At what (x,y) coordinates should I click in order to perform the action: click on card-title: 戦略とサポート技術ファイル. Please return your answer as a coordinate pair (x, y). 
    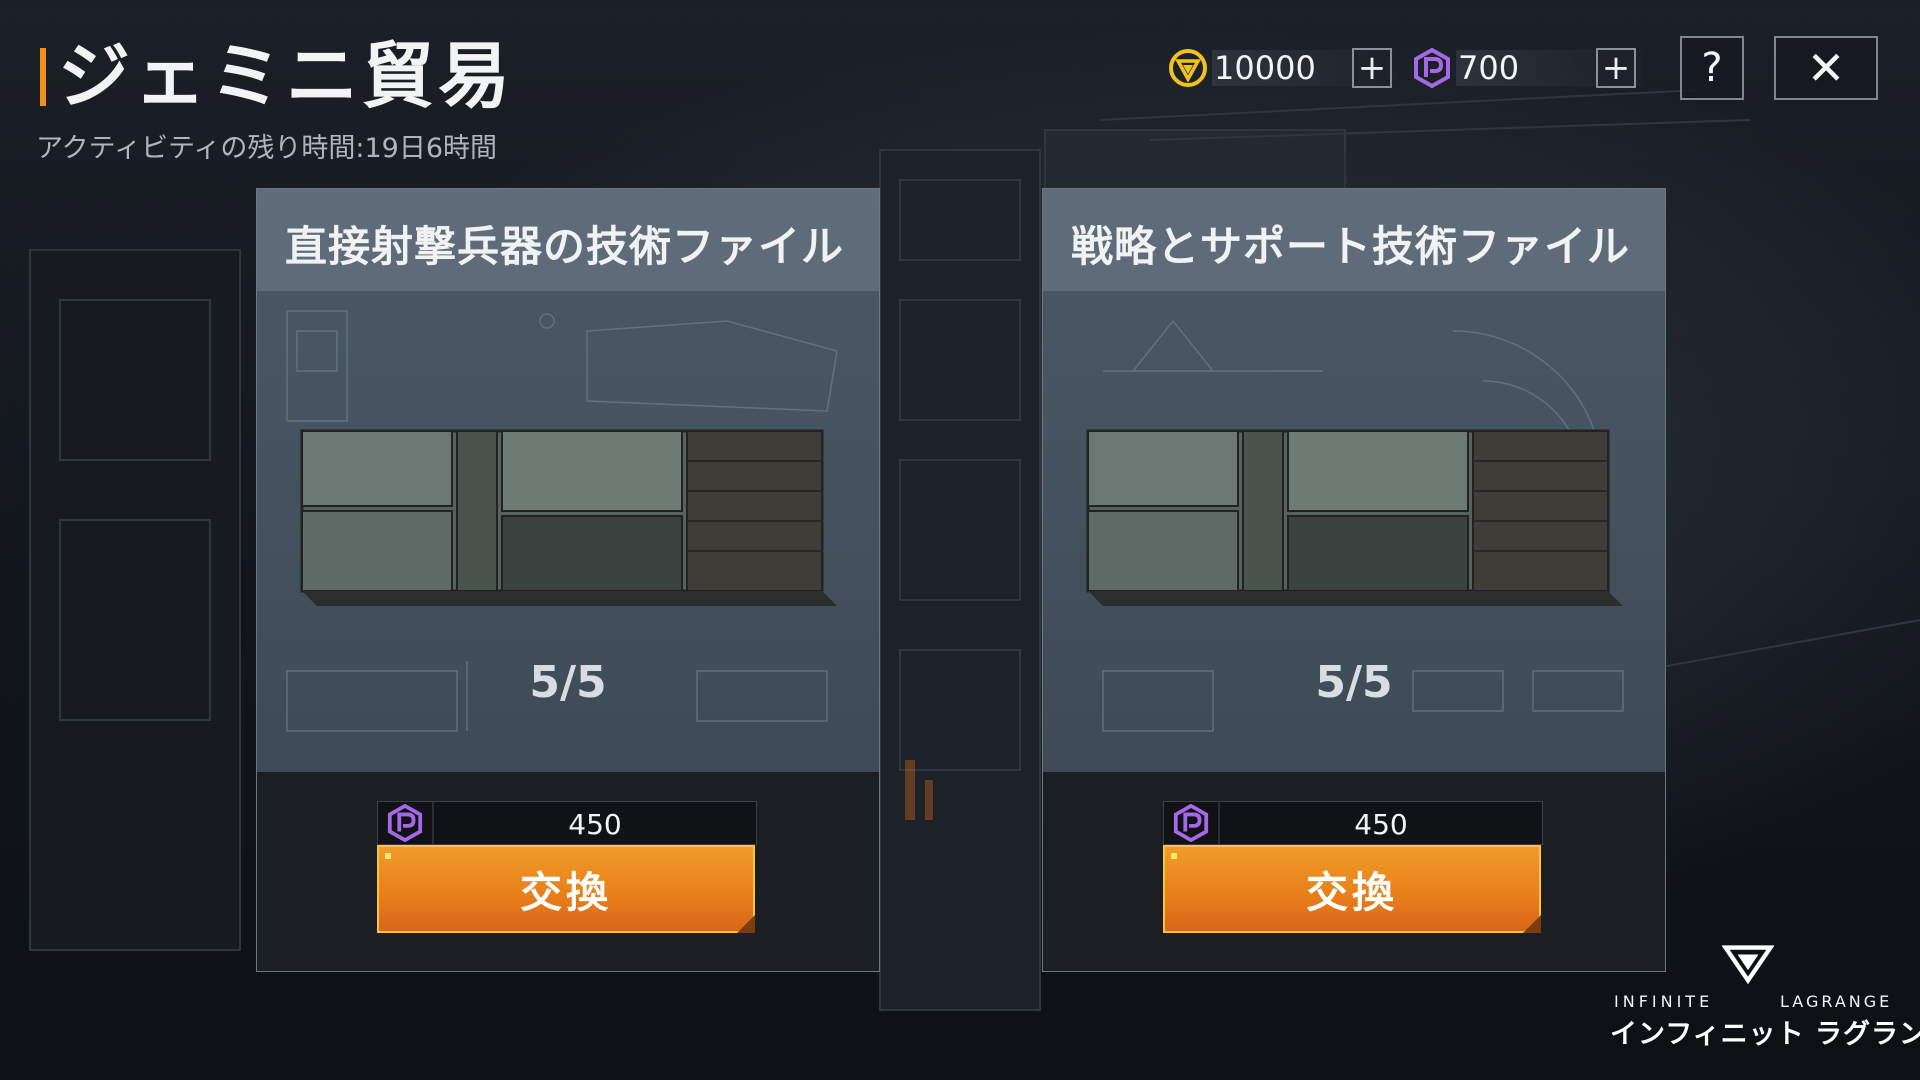
    Looking at the image, I should click on (1351, 246).